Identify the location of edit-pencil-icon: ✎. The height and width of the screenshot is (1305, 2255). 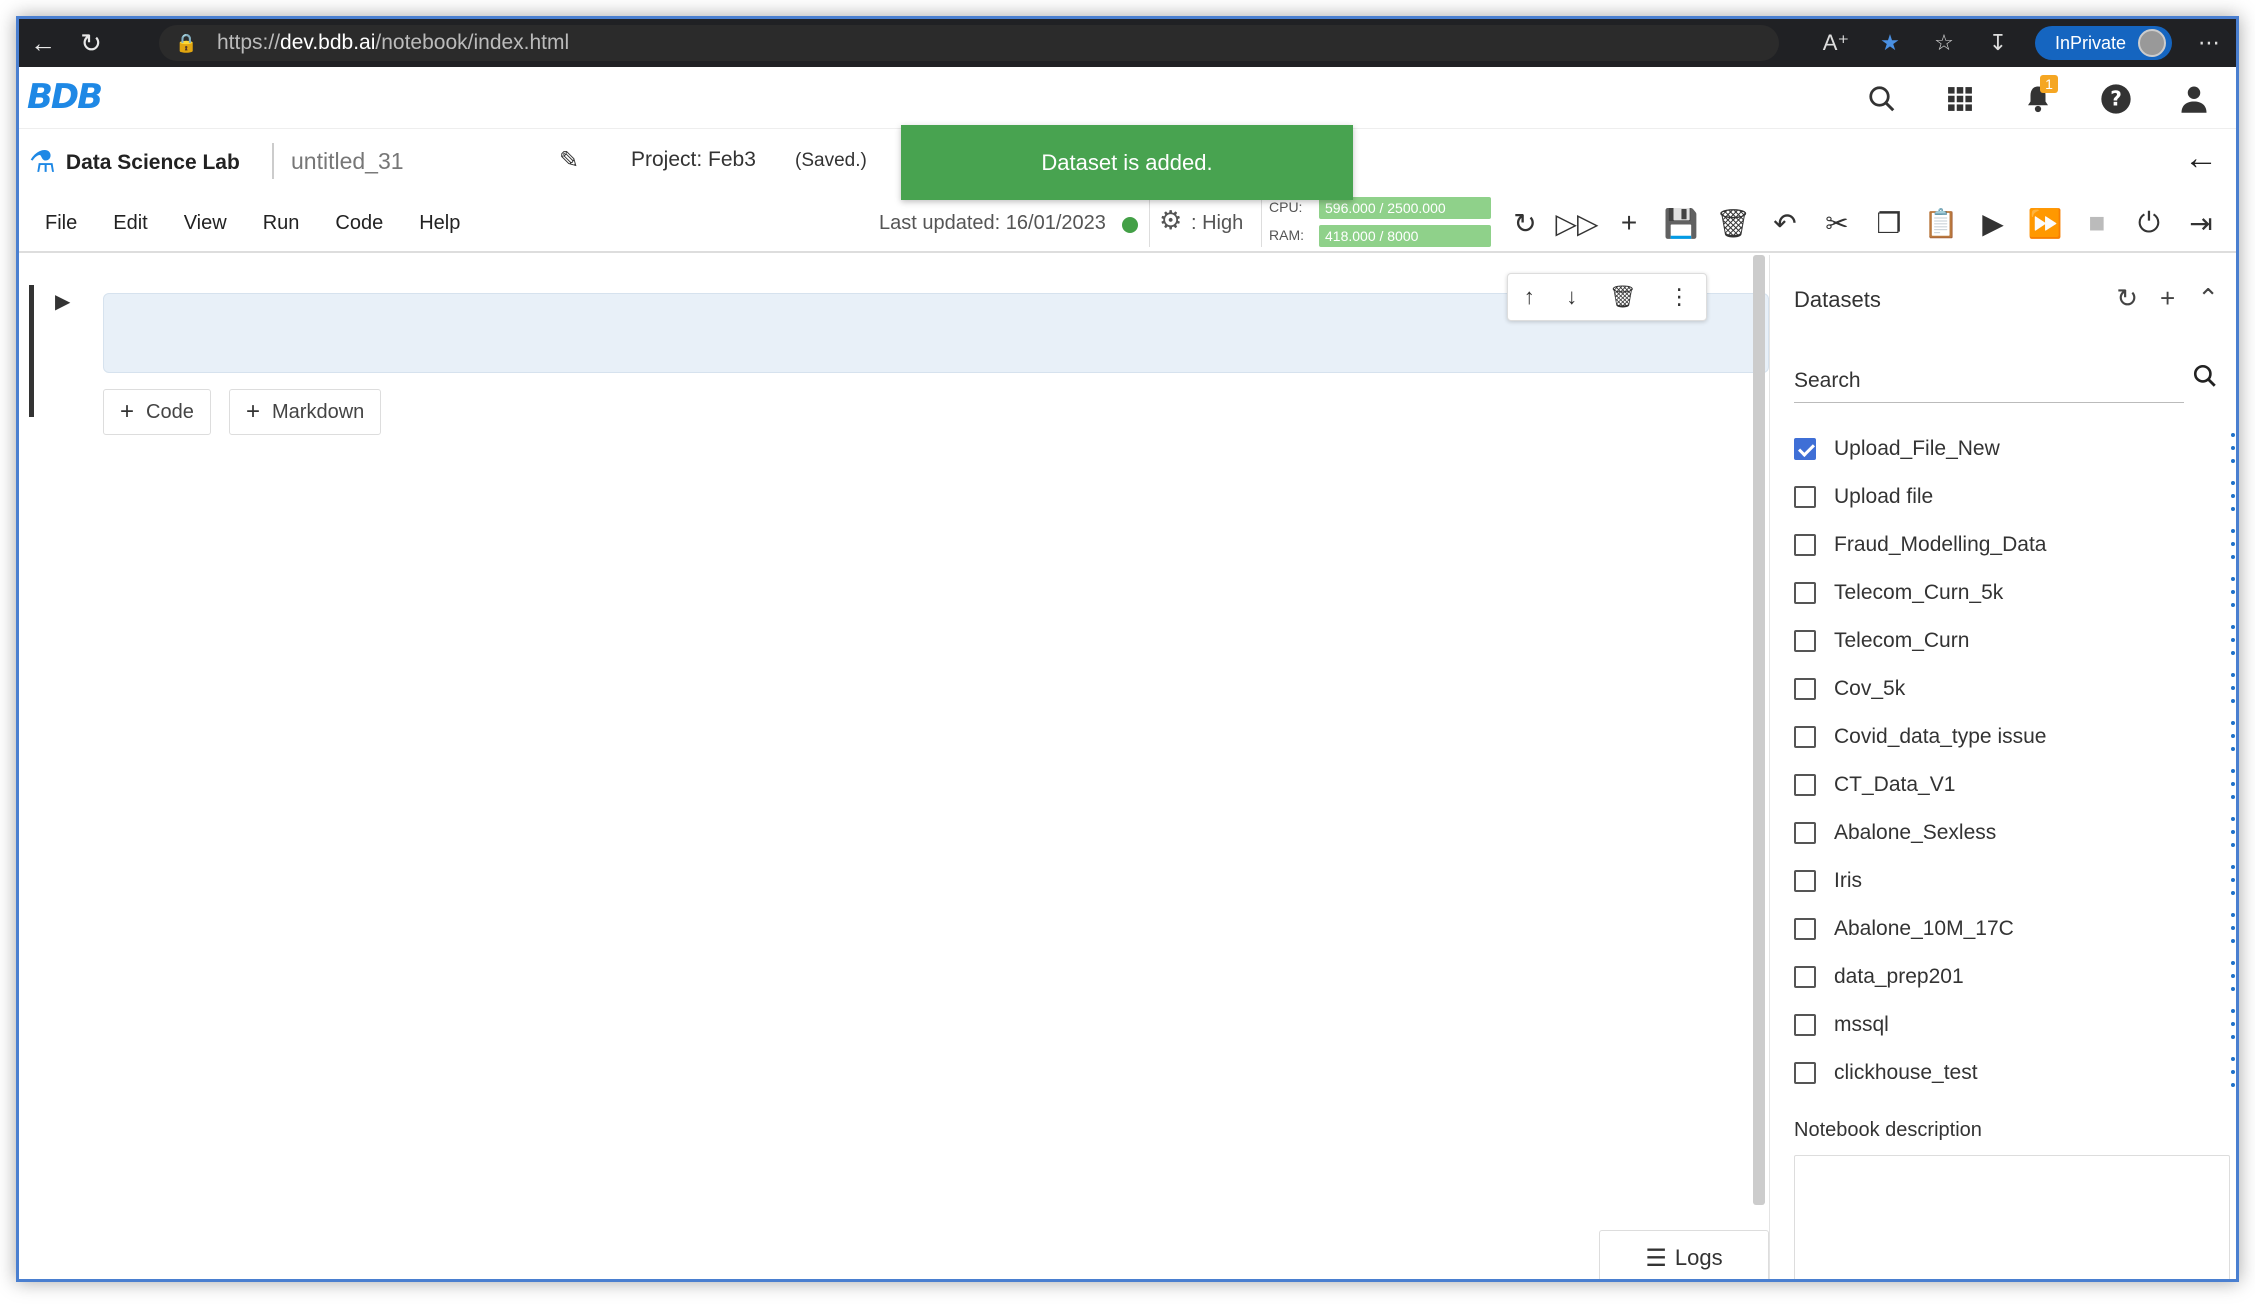
(569, 160).